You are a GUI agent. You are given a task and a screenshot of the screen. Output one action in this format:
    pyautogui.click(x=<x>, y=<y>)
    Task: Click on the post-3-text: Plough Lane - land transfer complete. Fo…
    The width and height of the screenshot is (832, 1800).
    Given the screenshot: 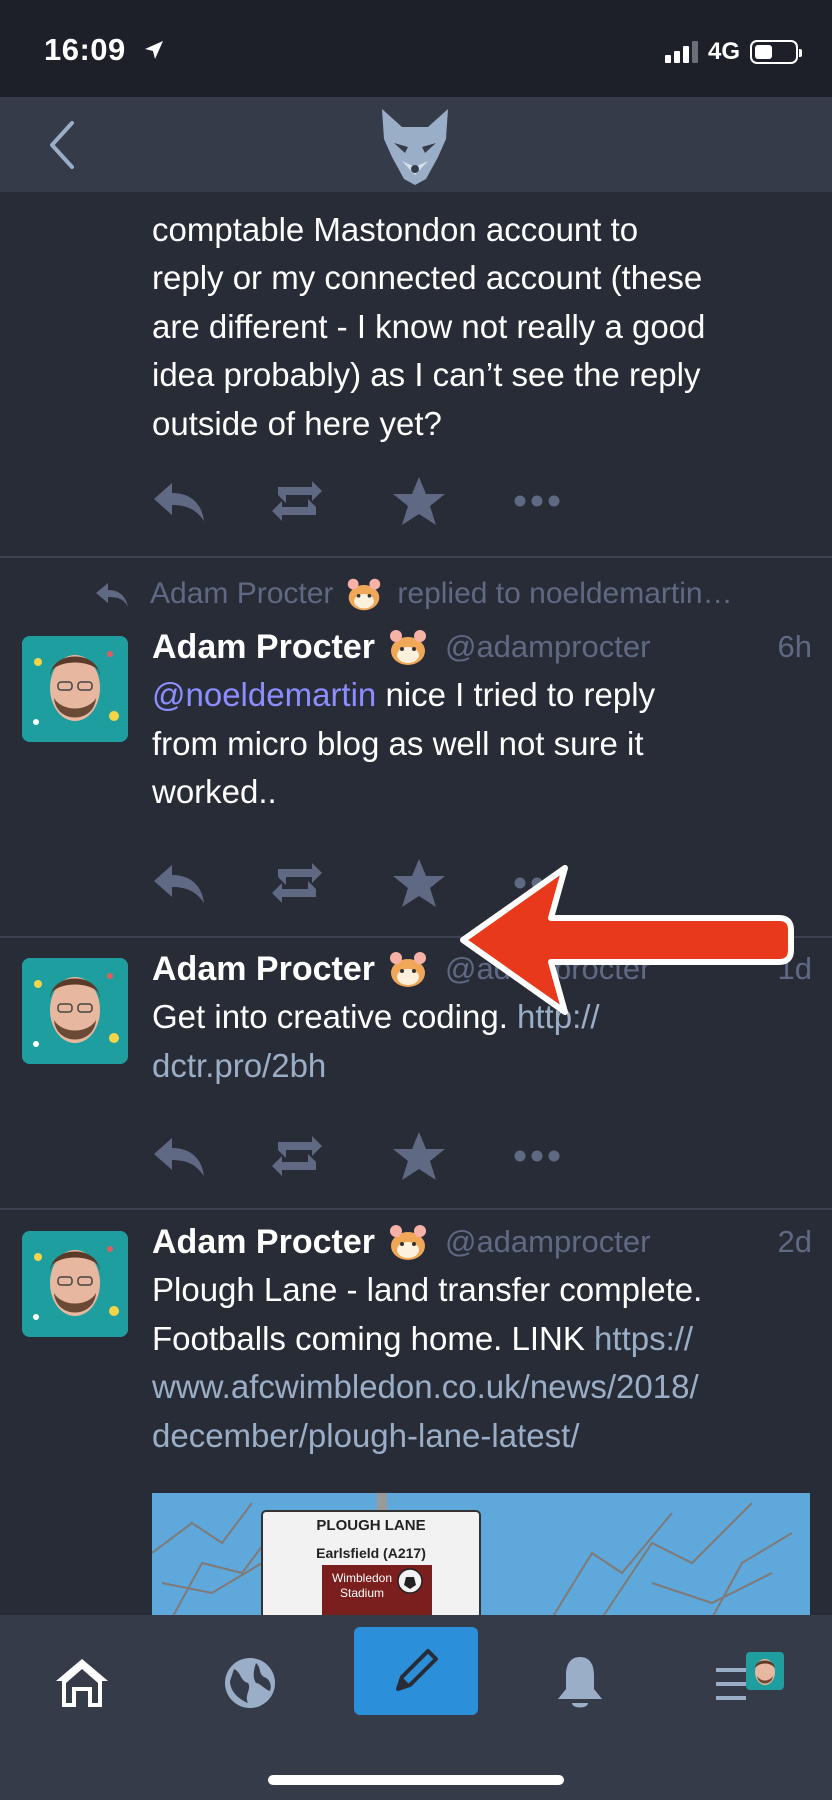 What is the action you would take?
    pyautogui.click(x=427, y=1363)
    